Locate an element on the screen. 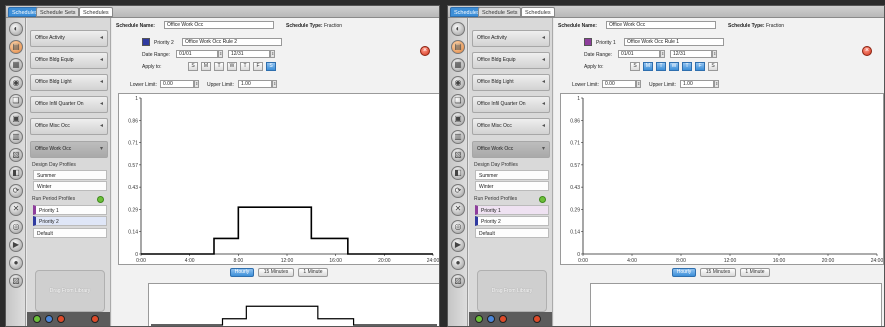 This screenshot has width=885, height=327. add-icon is located at coordinates (37, 319).